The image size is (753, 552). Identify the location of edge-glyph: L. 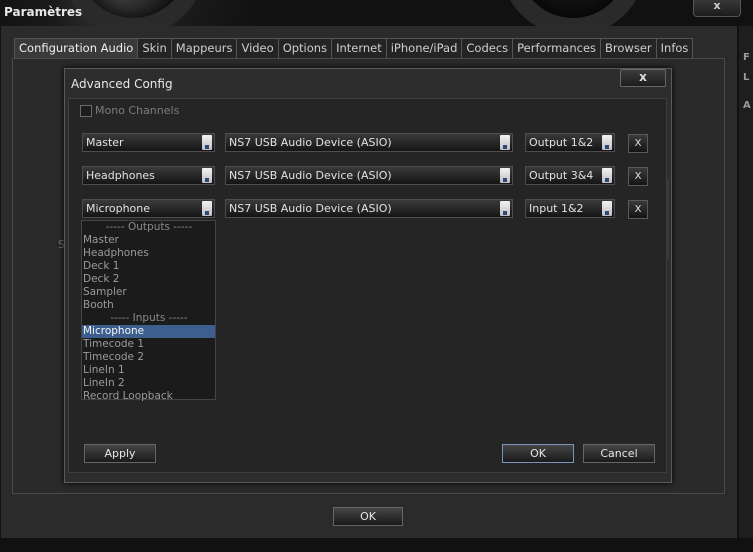
(746, 77).